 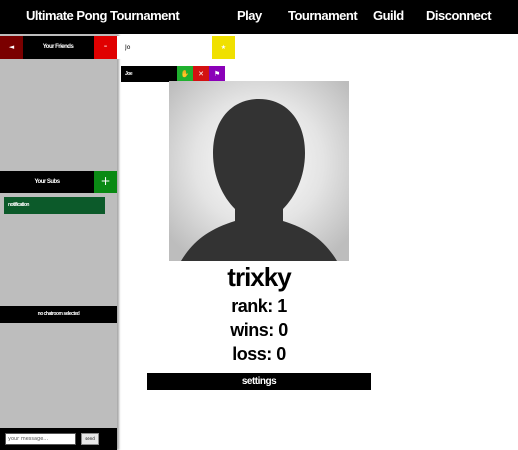 I want to click on profile-username: trixky, so click(x=259, y=277).